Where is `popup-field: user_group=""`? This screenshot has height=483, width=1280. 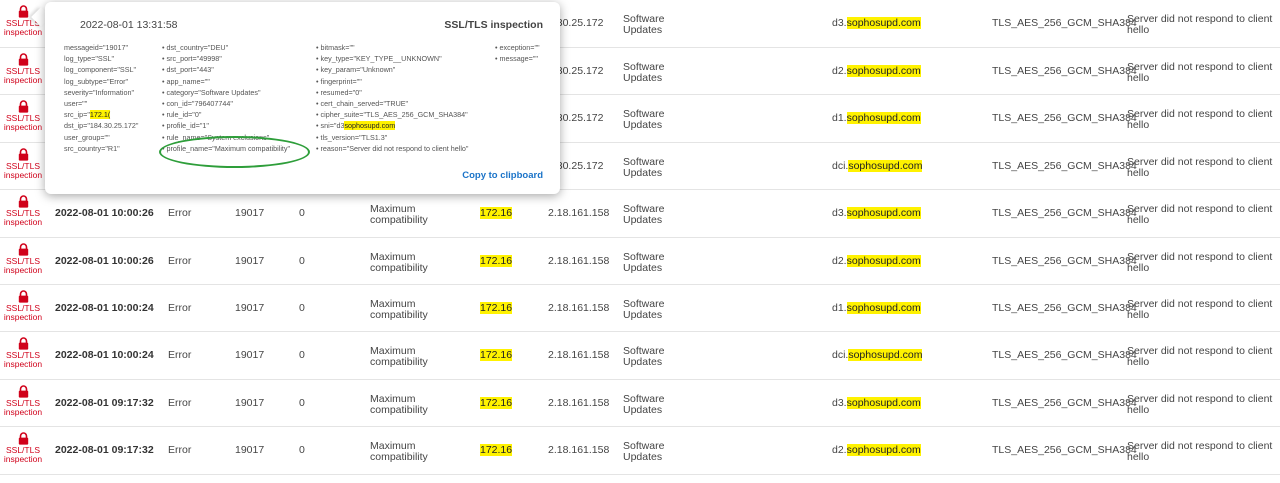 popup-field: user_group="" is located at coordinates (101, 137).